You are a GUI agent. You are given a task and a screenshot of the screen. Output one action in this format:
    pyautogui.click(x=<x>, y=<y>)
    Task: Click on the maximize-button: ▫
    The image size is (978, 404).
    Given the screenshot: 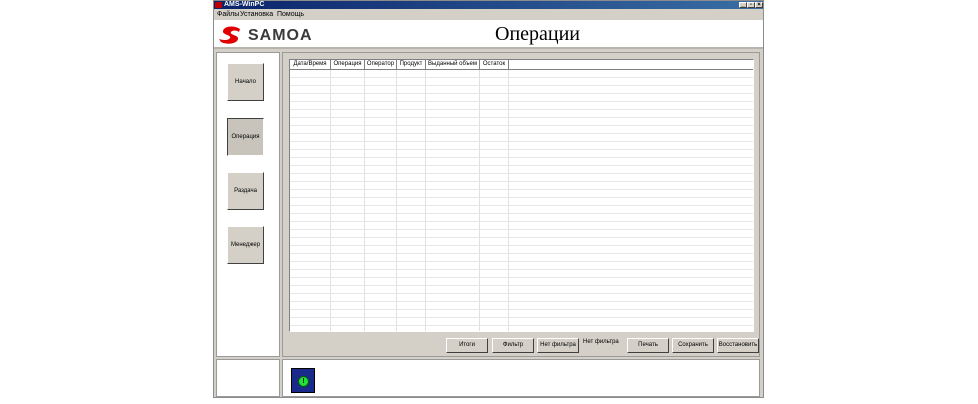 What is the action you would take?
    pyautogui.click(x=751, y=5)
    